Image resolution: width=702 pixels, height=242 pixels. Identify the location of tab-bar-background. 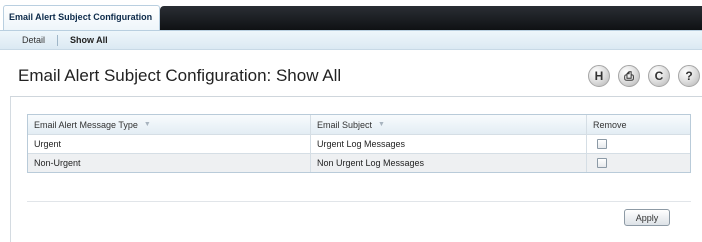
(431, 18).